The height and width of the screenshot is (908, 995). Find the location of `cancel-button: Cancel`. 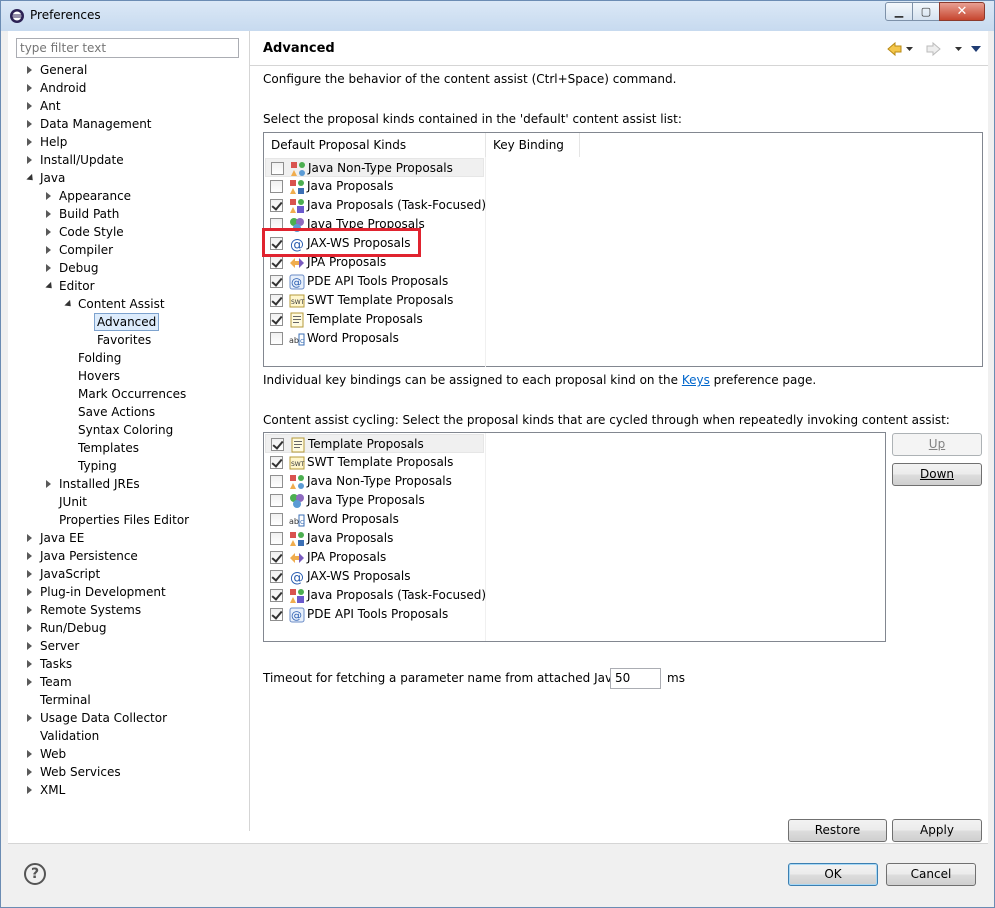

cancel-button: Cancel is located at coordinates (931, 874).